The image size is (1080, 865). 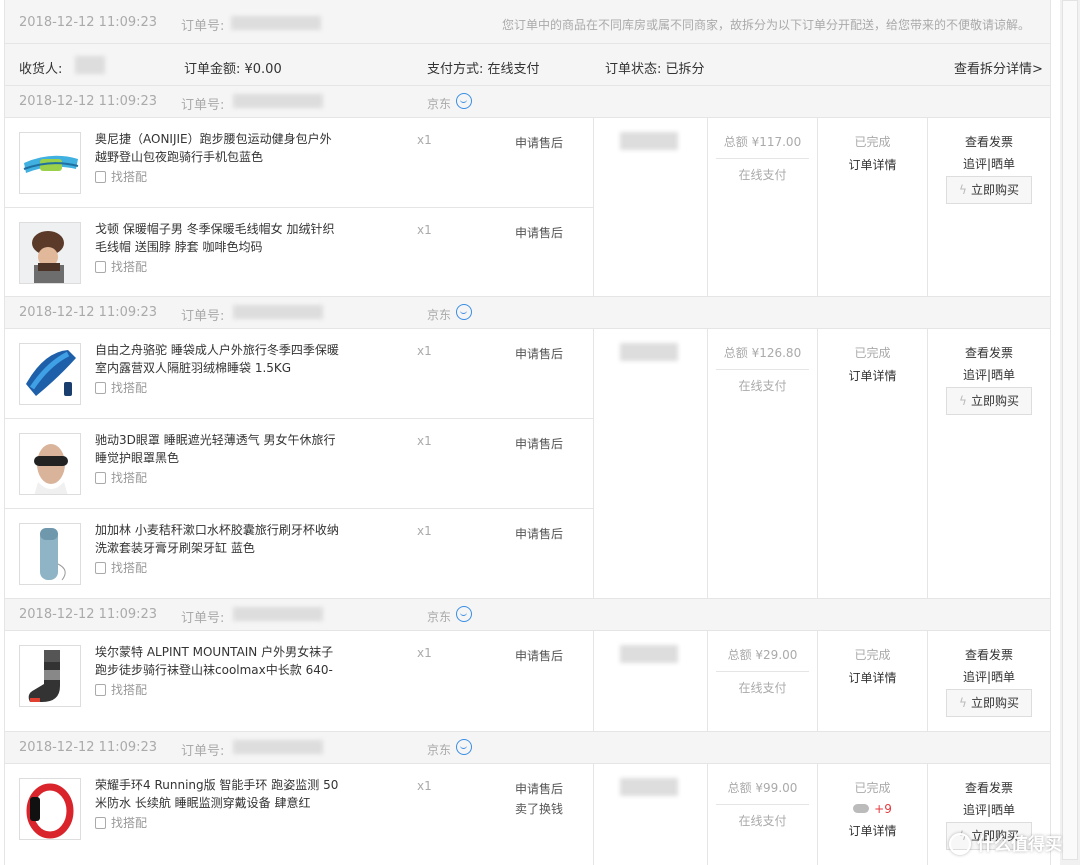 I want to click on sock-image, so click(x=44, y=676).